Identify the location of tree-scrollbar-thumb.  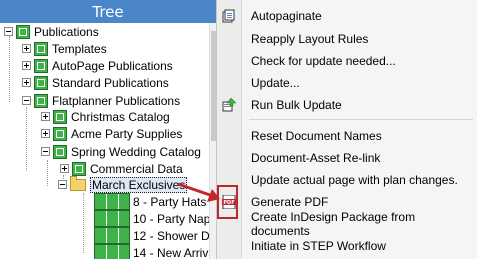
(213, 86).